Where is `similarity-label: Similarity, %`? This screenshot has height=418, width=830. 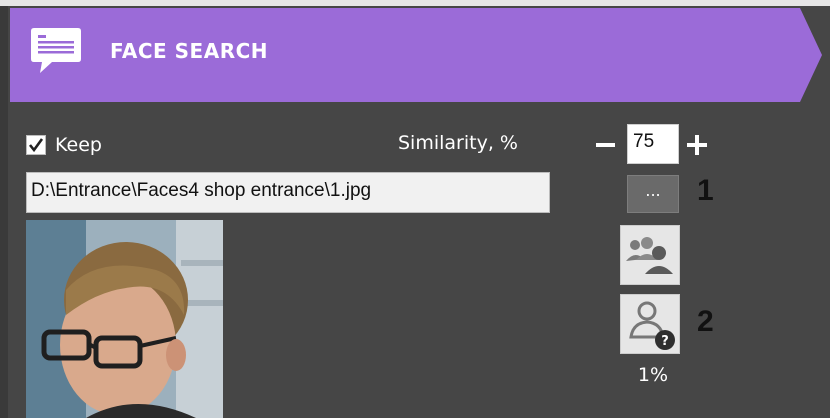 similarity-label: Similarity, % is located at coordinates (458, 143).